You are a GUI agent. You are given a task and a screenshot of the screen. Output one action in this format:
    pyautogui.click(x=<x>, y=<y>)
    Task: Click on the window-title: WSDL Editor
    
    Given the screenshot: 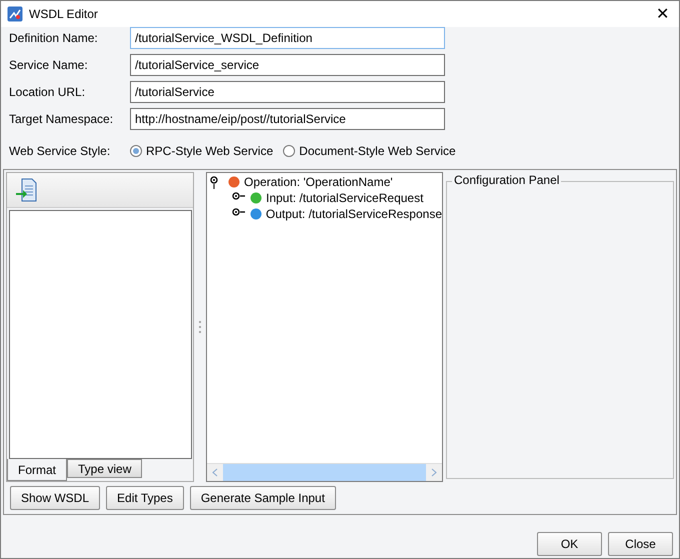 What is the action you would take?
    pyautogui.click(x=64, y=14)
    